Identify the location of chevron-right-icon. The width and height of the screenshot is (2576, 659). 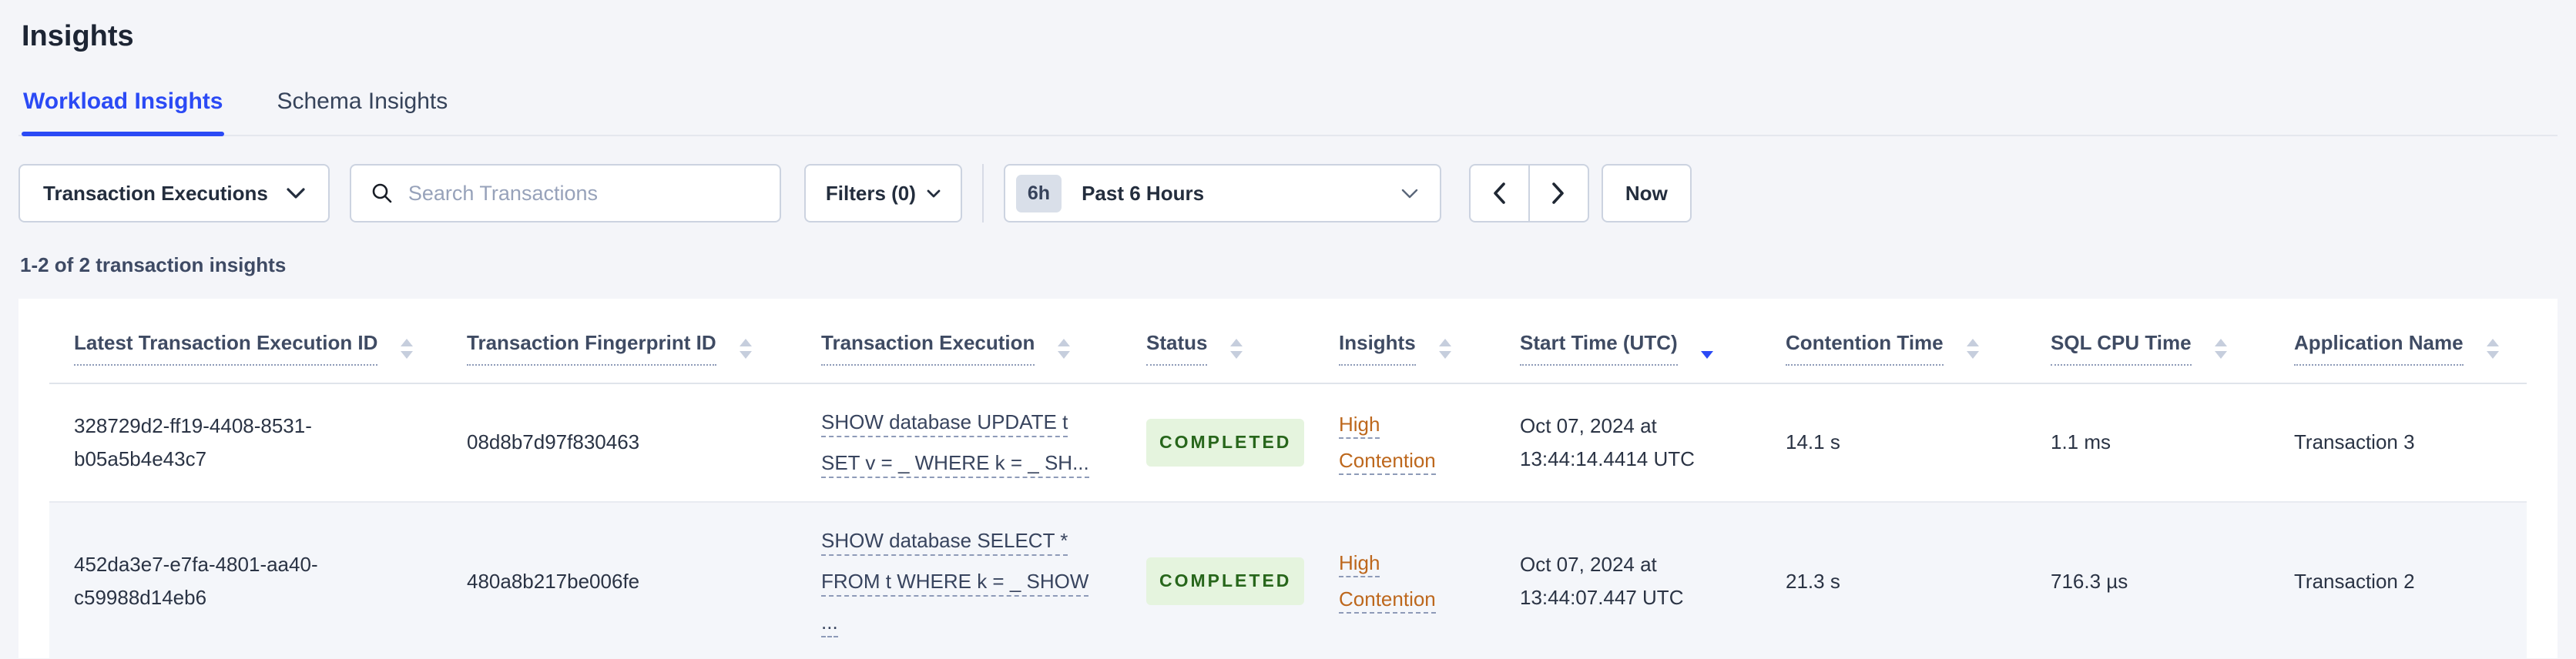
(1558, 193).